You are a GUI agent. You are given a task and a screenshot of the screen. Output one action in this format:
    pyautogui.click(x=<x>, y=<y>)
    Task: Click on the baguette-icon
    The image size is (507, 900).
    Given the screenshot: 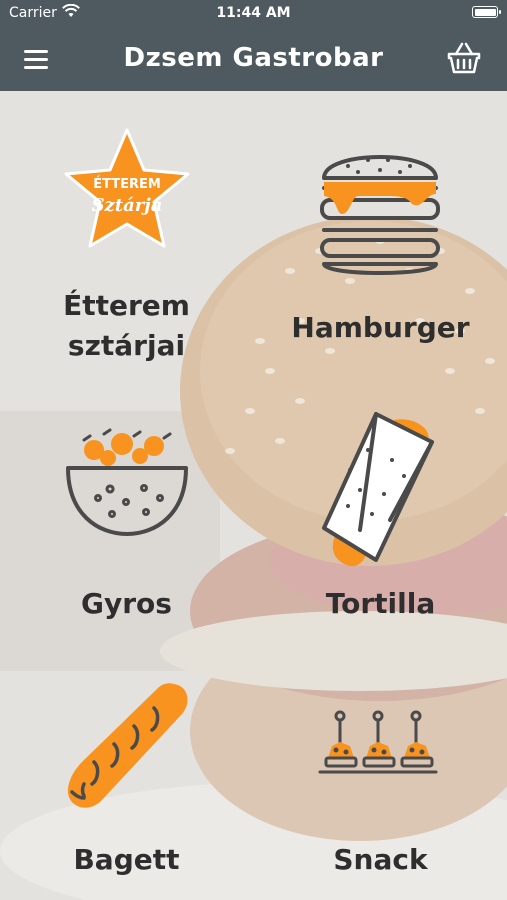 What is the action you would take?
    pyautogui.click(x=127, y=745)
    